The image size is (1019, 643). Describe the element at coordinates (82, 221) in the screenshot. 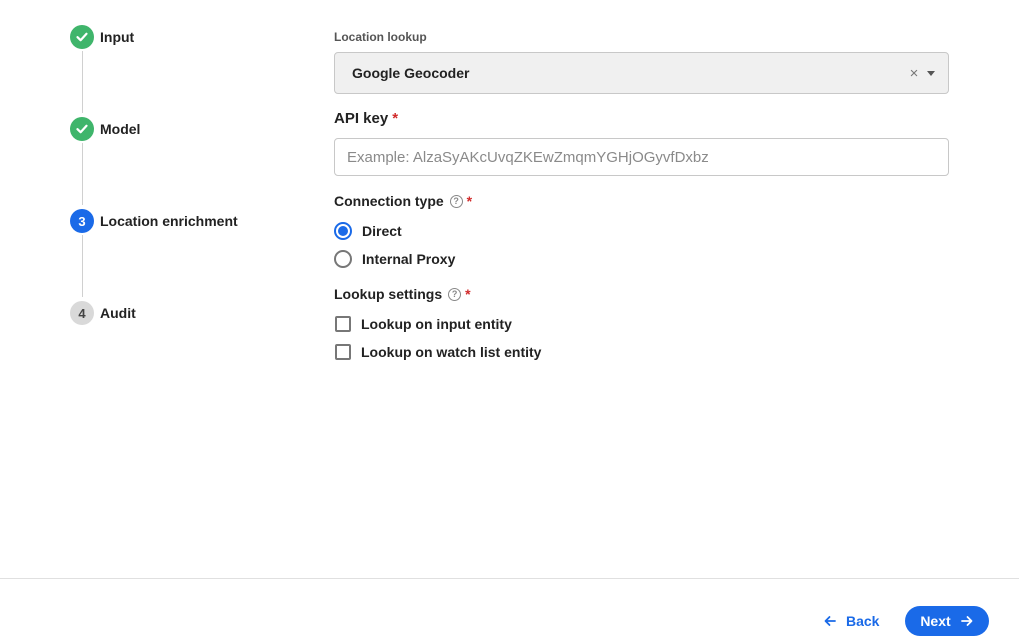

I see `step-number: 3` at that location.